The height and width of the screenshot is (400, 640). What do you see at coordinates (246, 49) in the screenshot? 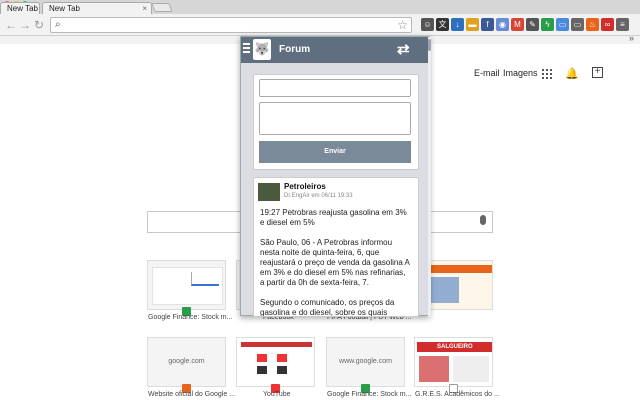
I see `hamburger-menu-icon` at bounding box center [246, 49].